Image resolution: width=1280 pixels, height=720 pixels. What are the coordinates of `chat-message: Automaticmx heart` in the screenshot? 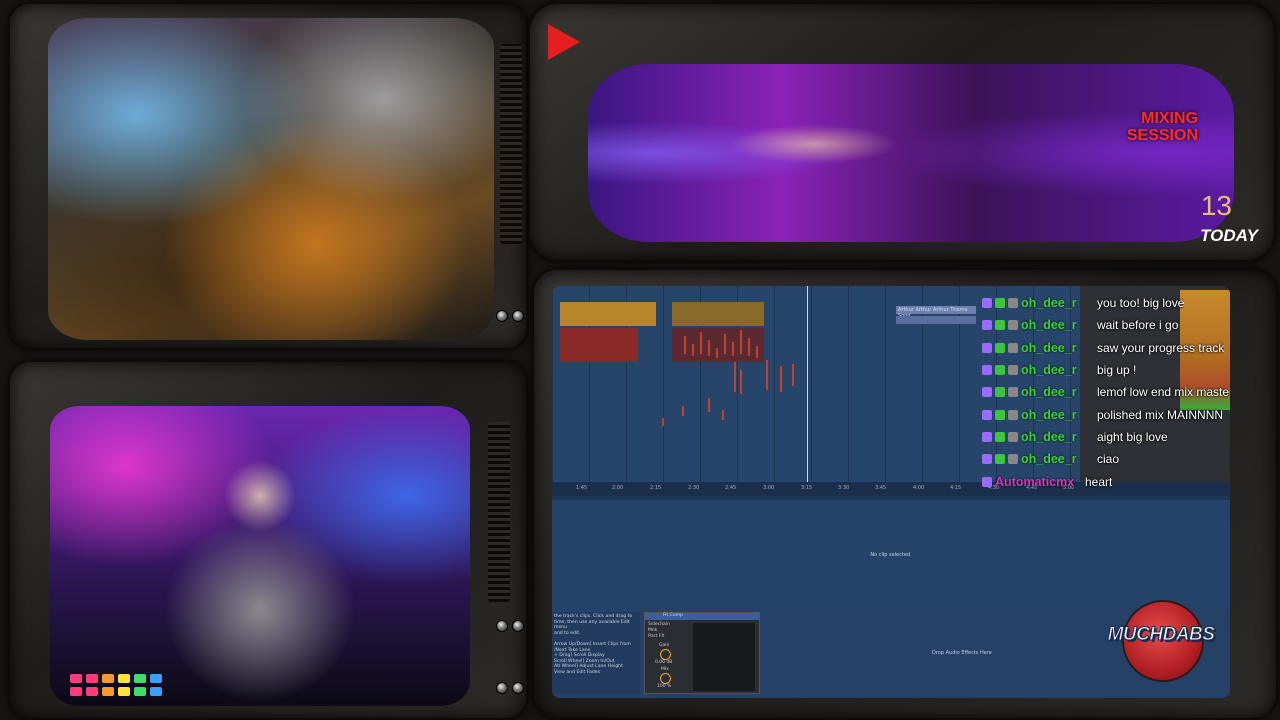 It's located at (1106, 481).